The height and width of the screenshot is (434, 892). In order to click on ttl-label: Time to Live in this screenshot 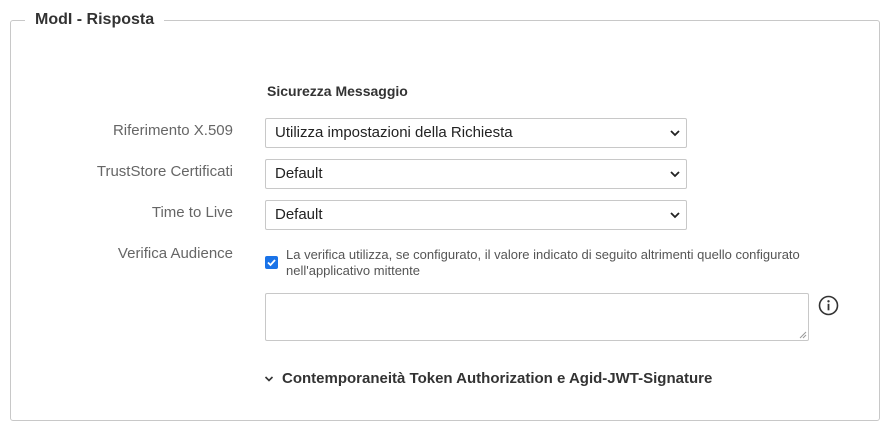, I will do `click(192, 212)`.